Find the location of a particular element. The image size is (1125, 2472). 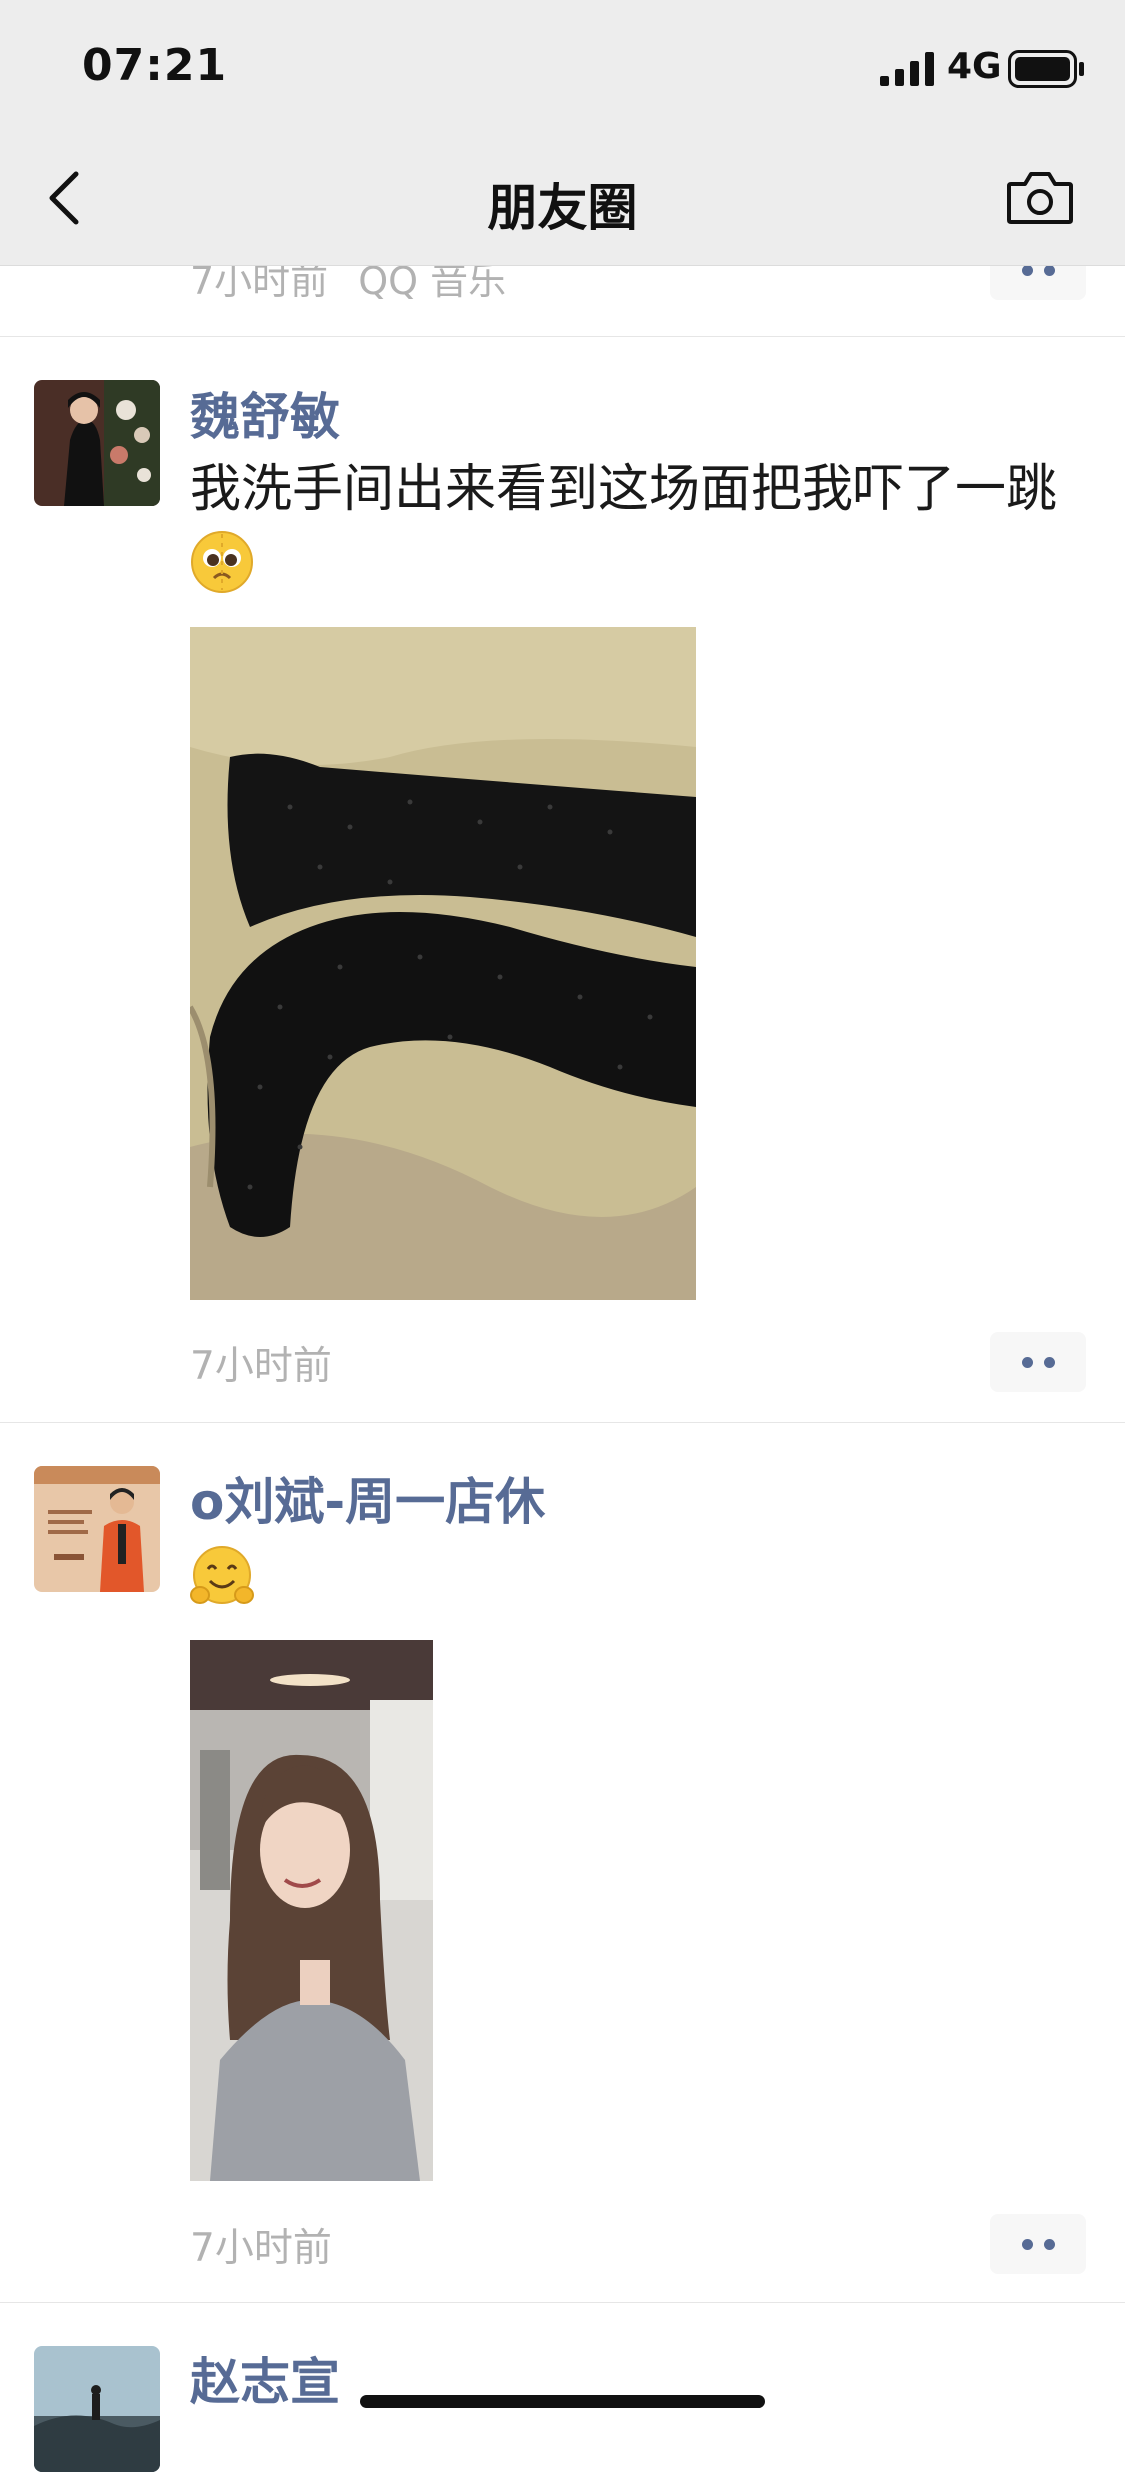

camera-icon is located at coordinates (1040, 198).